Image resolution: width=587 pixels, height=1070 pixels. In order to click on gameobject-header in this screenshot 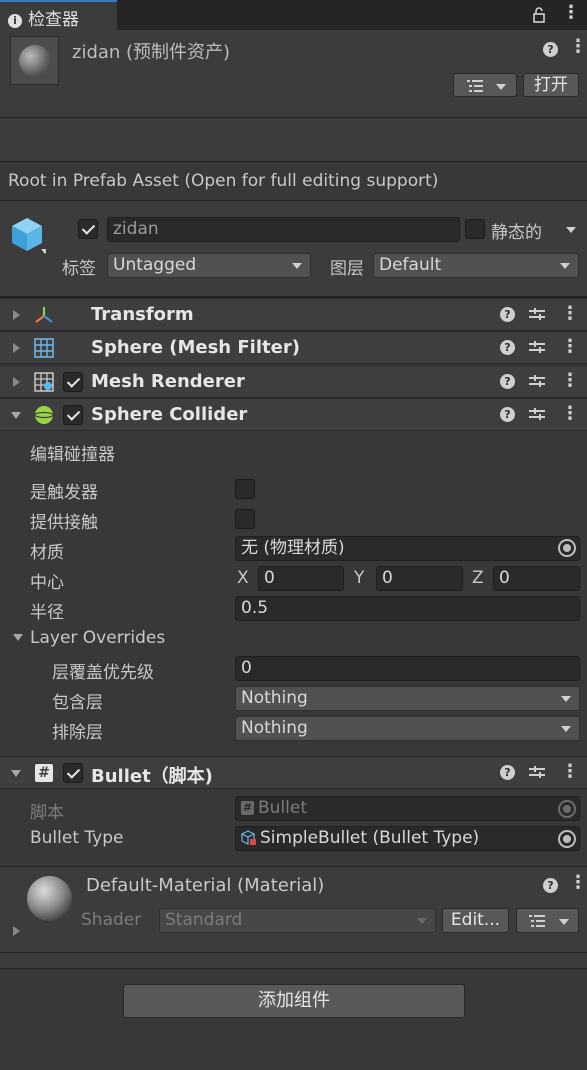, I will do `click(293, 249)`.